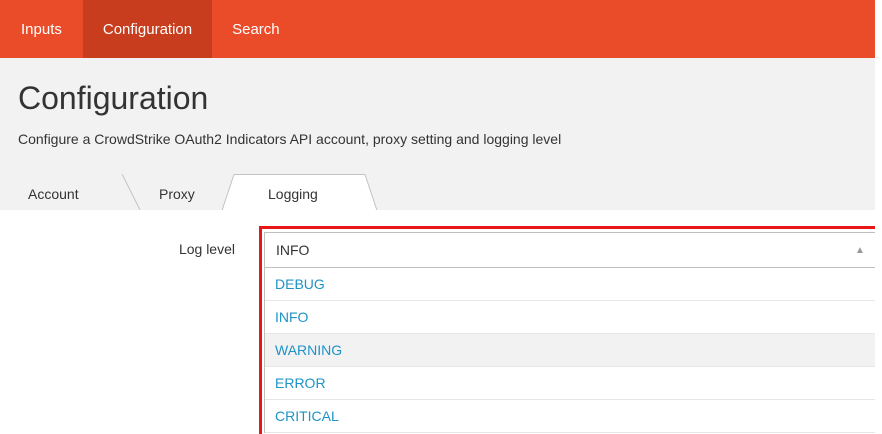 The image size is (882, 434). I want to click on option-info: INFO, so click(570, 317).